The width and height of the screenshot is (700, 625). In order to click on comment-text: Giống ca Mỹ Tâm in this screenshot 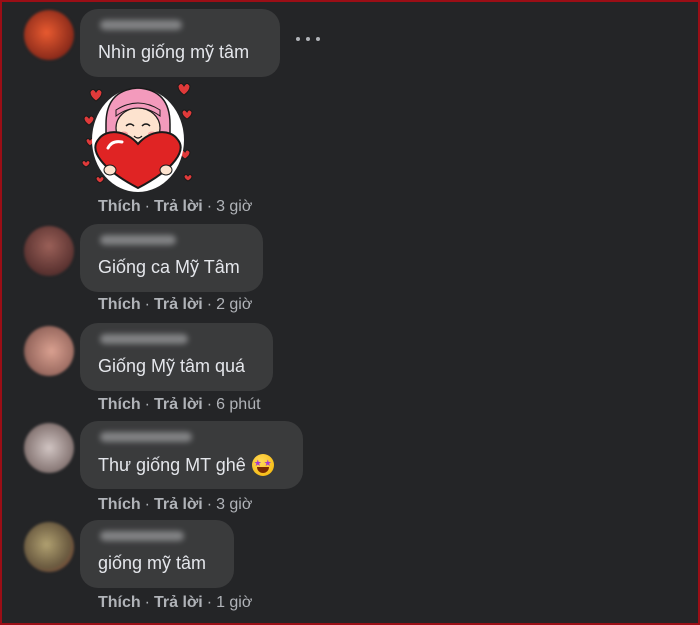, I will do `click(169, 267)`.